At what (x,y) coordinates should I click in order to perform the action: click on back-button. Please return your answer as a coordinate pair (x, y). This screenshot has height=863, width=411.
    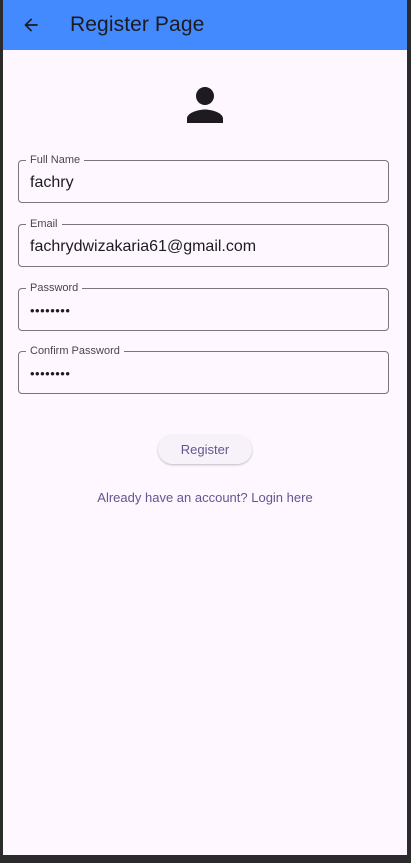
    Looking at the image, I should click on (31, 25).